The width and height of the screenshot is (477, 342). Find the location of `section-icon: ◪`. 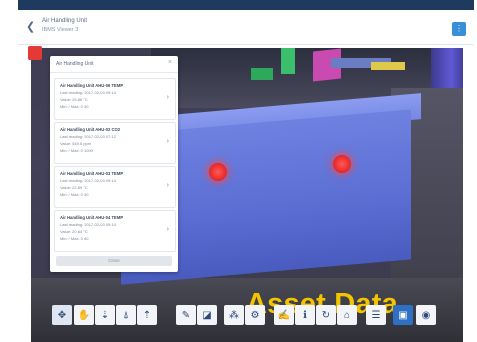

section-icon: ◪ is located at coordinates (207, 315).